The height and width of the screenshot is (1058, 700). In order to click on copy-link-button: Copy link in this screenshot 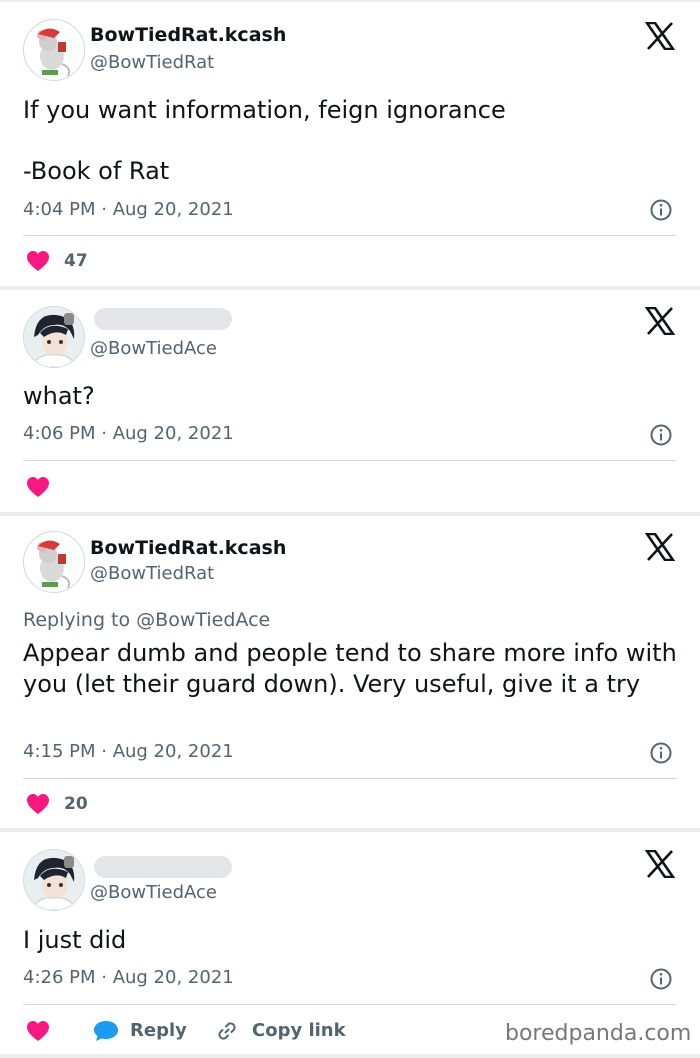, I will do `click(299, 1030)`.